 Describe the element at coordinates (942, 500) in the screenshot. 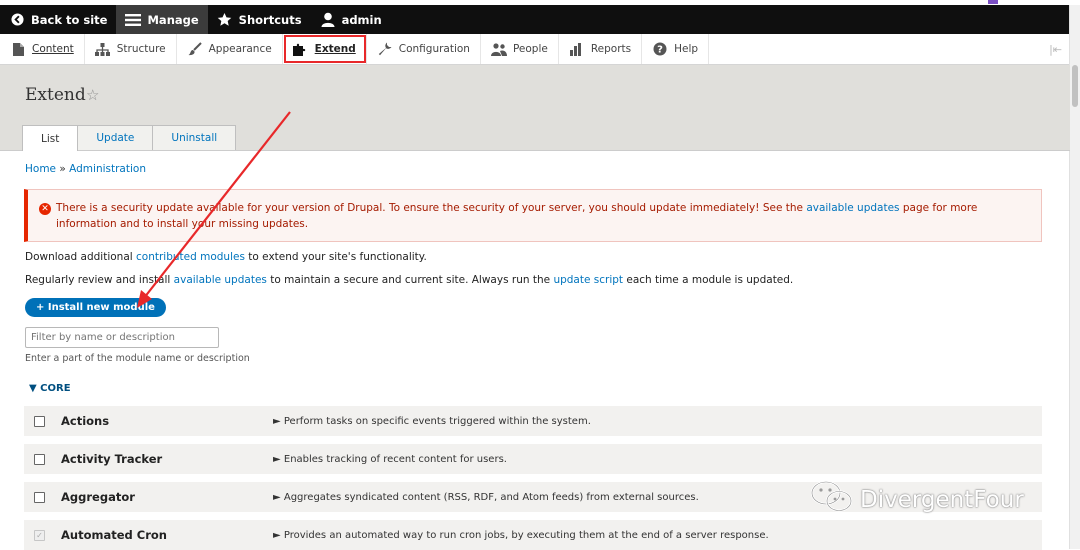

I see `watermark-text: DivergentFour` at that location.